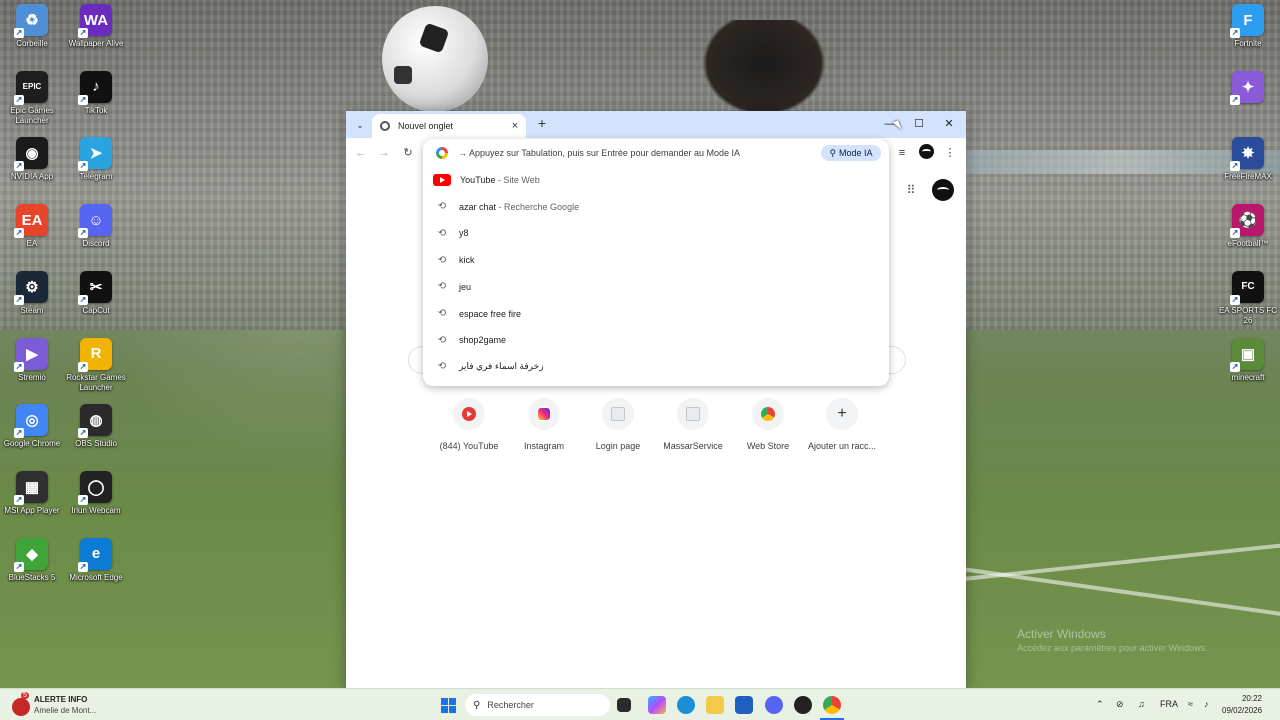 This screenshot has width=1280, height=720. What do you see at coordinates (32, 360) in the screenshot?
I see `desktop-icon: ▶ ↗ Stremio` at bounding box center [32, 360].